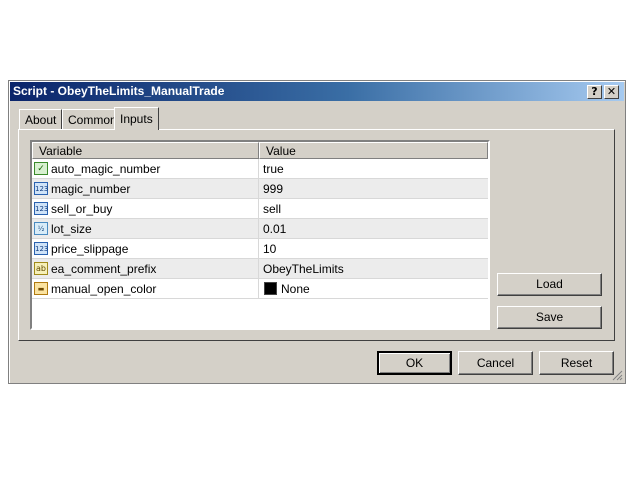 This screenshot has width=640, height=480. What do you see at coordinates (373, 209) in the screenshot?
I see `variable-value: sell` at bounding box center [373, 209].